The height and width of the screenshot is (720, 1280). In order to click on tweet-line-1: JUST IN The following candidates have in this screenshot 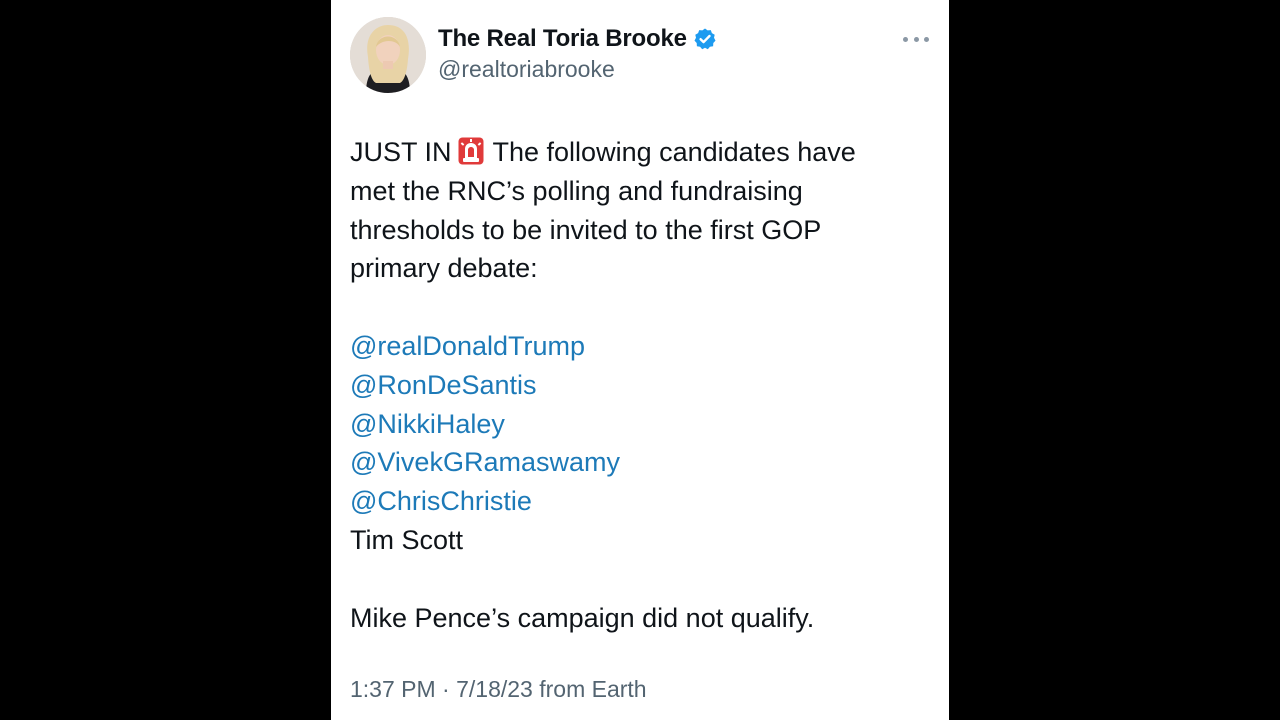, I will do `click(630, 152)`.